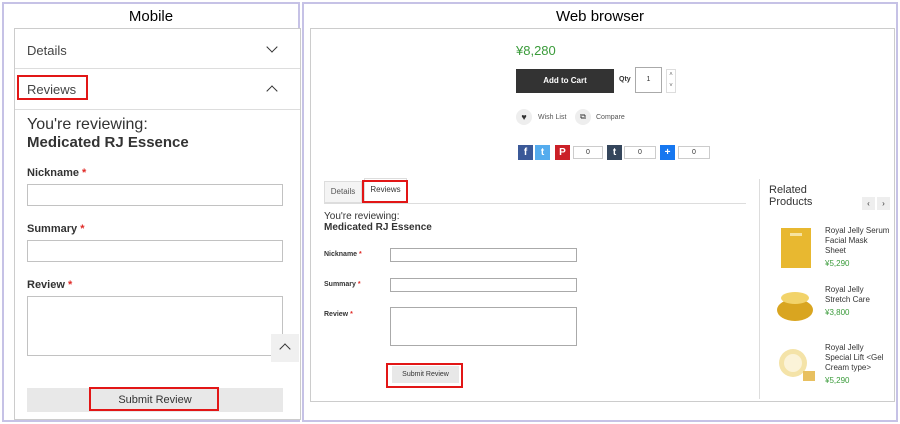 The width and height of the screenshot is (900, 424). What do you see at coordinates (847, 295) in the screenshot?
I see `related-product-name: Royal Jelly Stretch Care` at bounding box center [847, 295].